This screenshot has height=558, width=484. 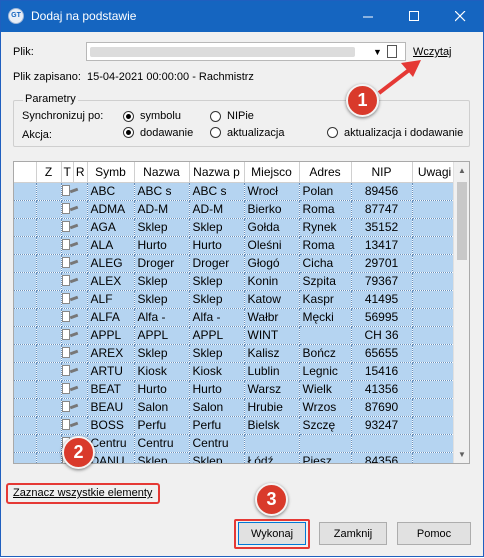 What do you see at coordinates (271, 499) in the screenshot?
I see `callout-badge-3: 3` at bounding box center [271, 499].